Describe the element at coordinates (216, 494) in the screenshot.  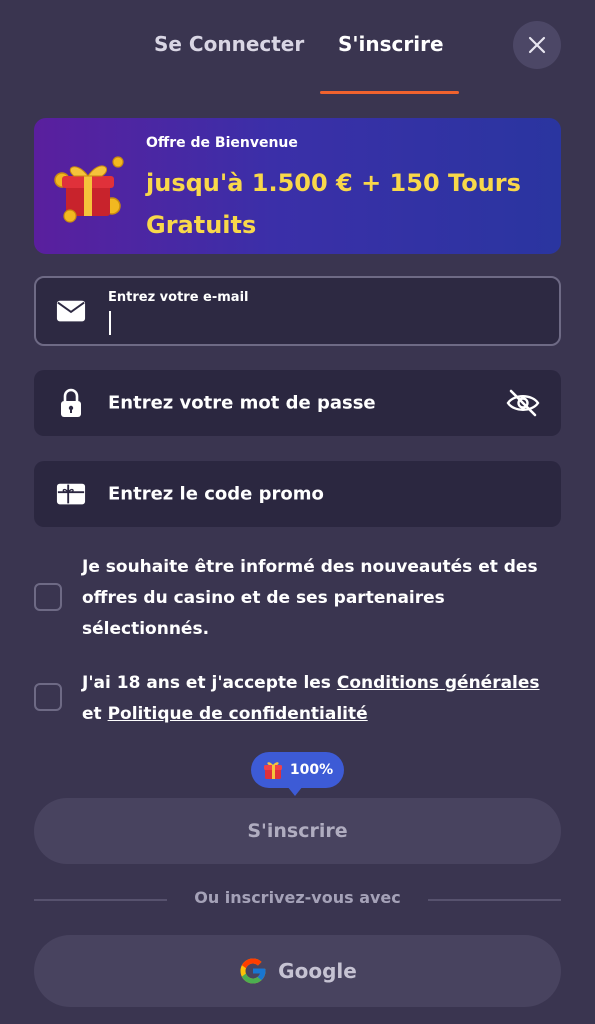
I see `promo-code-placeholder: Entrez le code promo` at that location.